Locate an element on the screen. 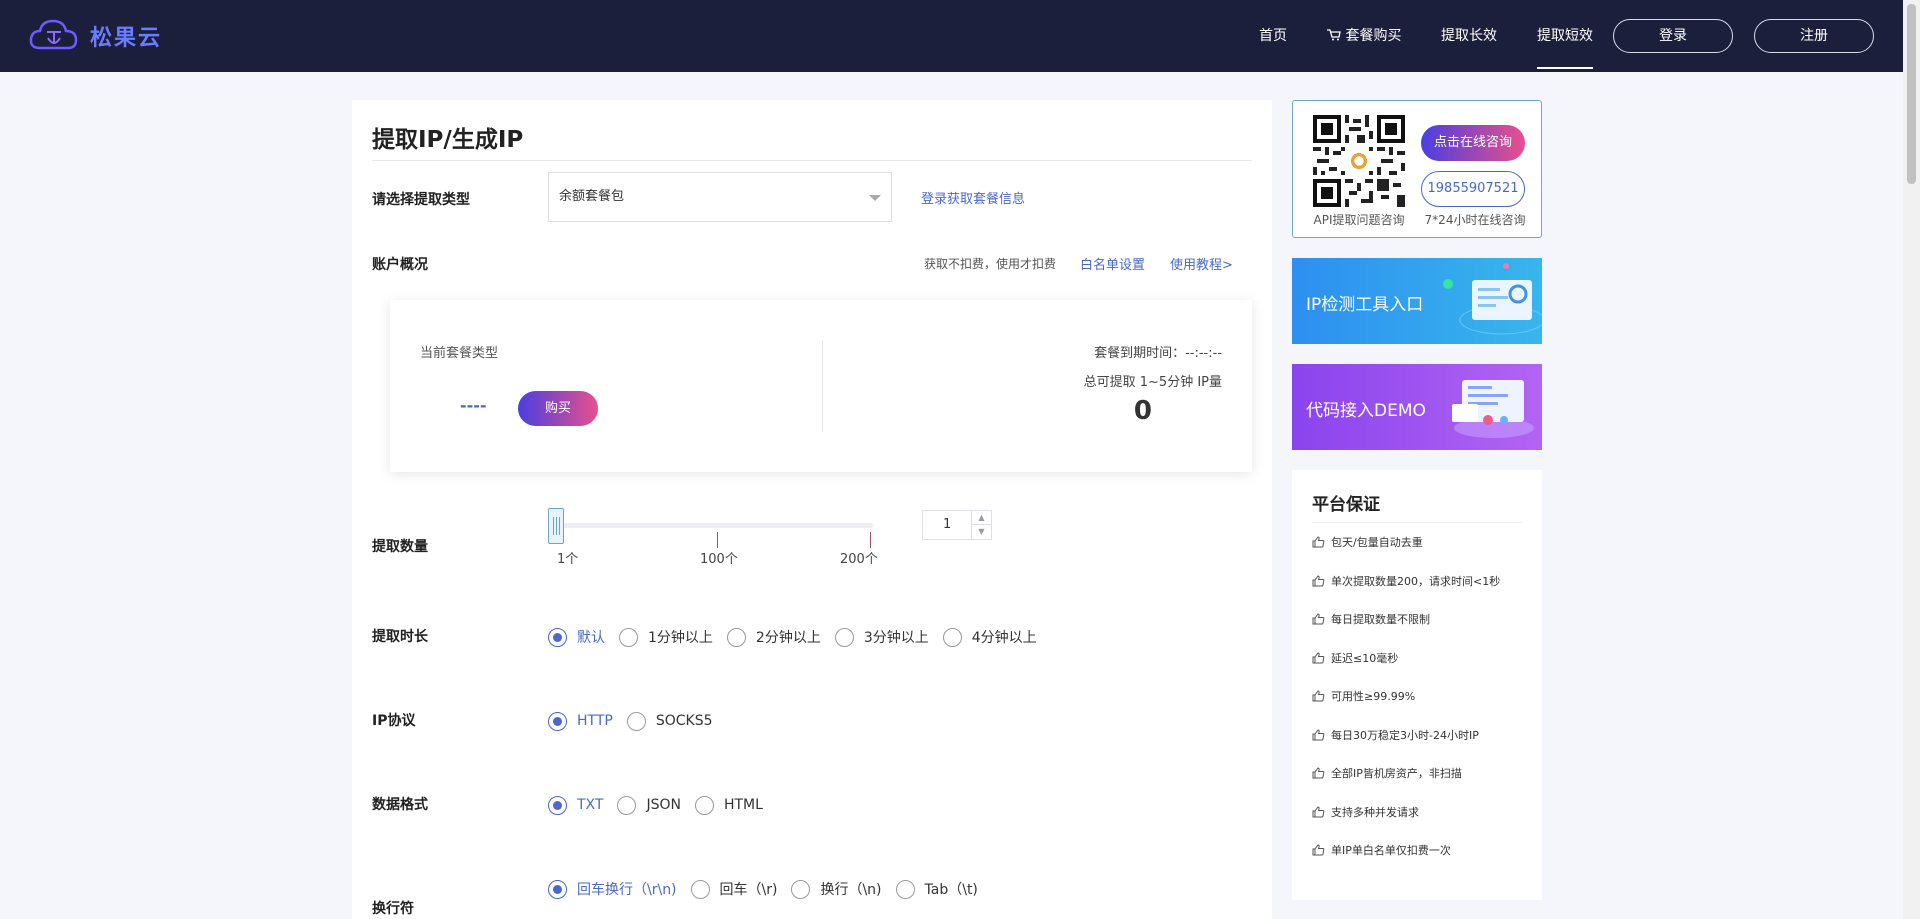  extract-type-label: 请选择提取类型 is located at coordinates (421, 200).